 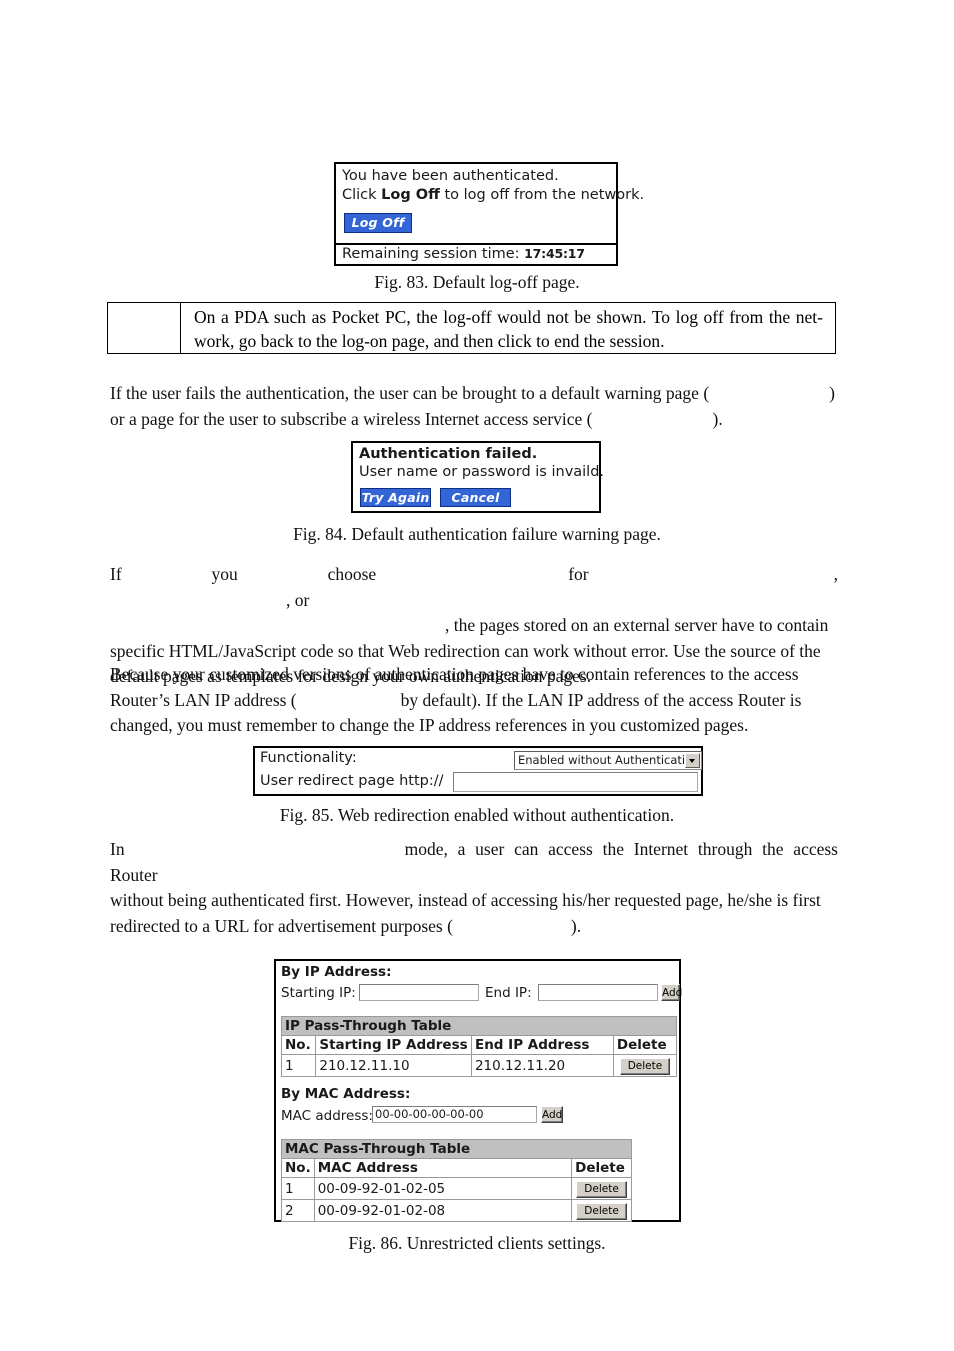 I want to click on mac-row-1-delete-cell: Delete, so click(x=601, y=1188).